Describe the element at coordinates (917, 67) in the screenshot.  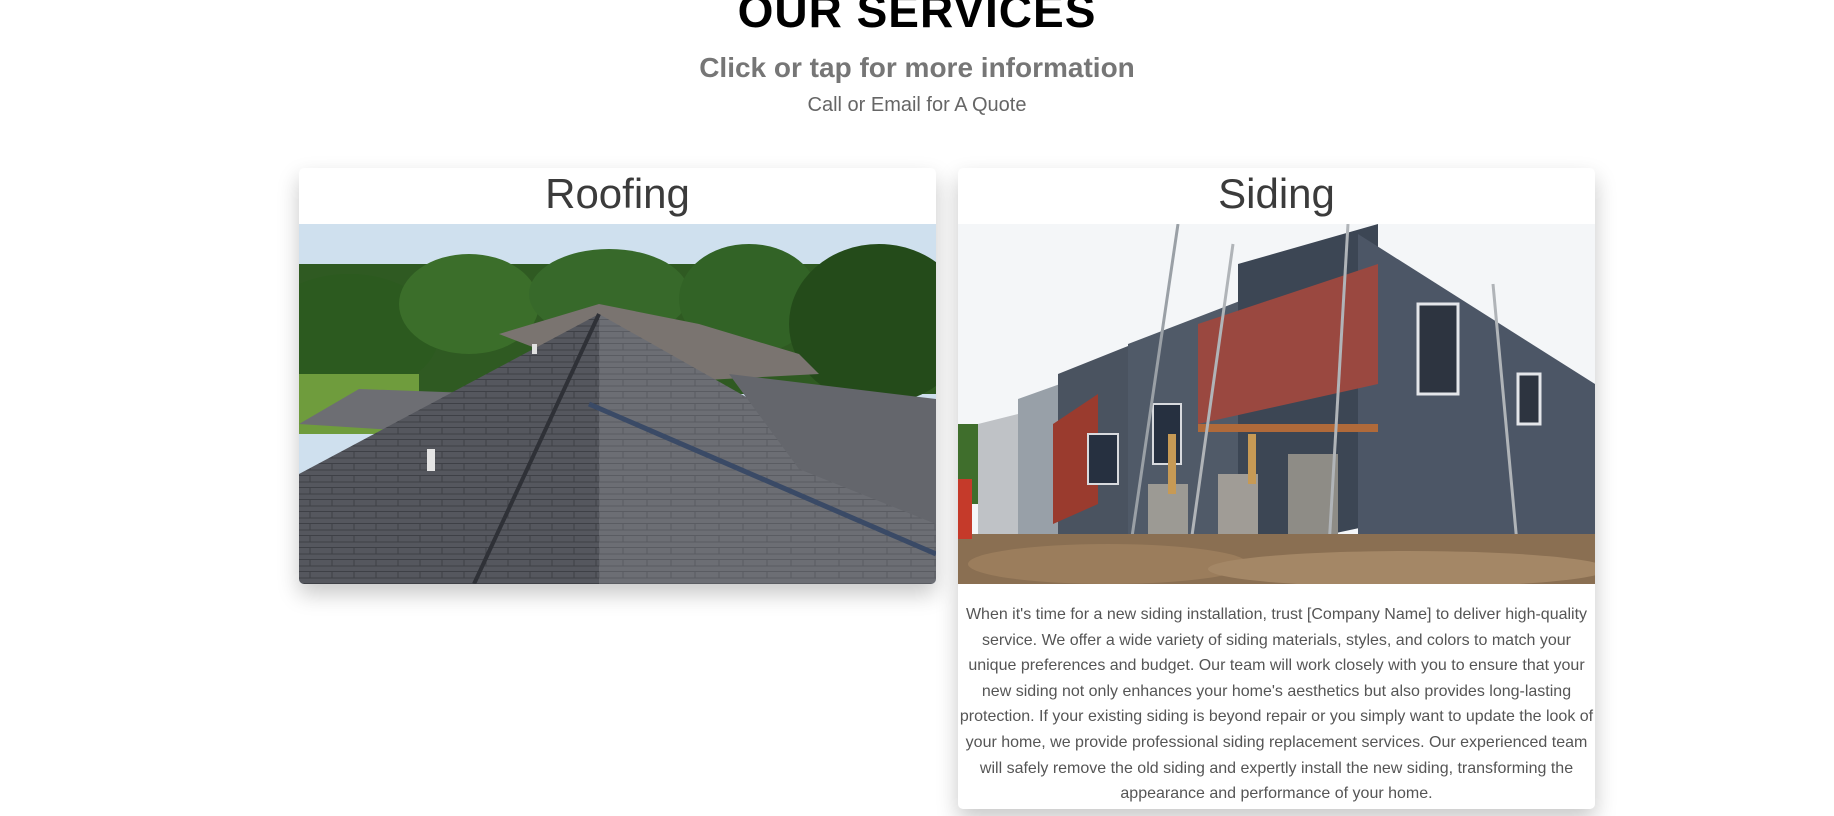
I see `section-subheading: Click or tap for more information` at that location.